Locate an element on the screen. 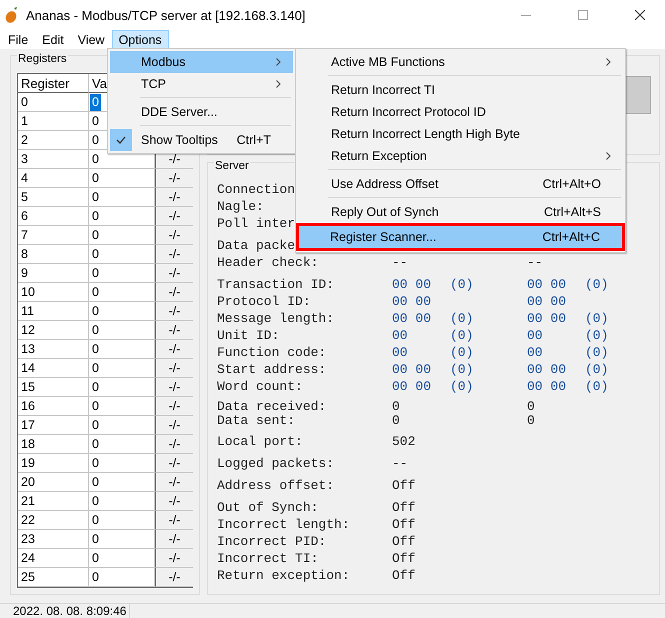  table-cell: 21 is located at coordinates (53, 501).